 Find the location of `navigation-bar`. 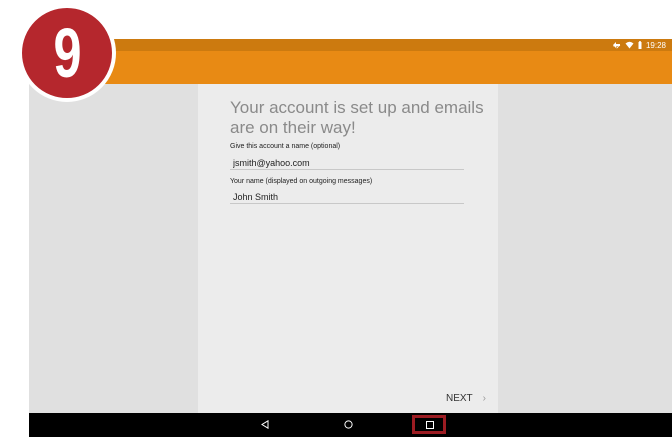

navigation-bar is located at coordinates (350, 425).